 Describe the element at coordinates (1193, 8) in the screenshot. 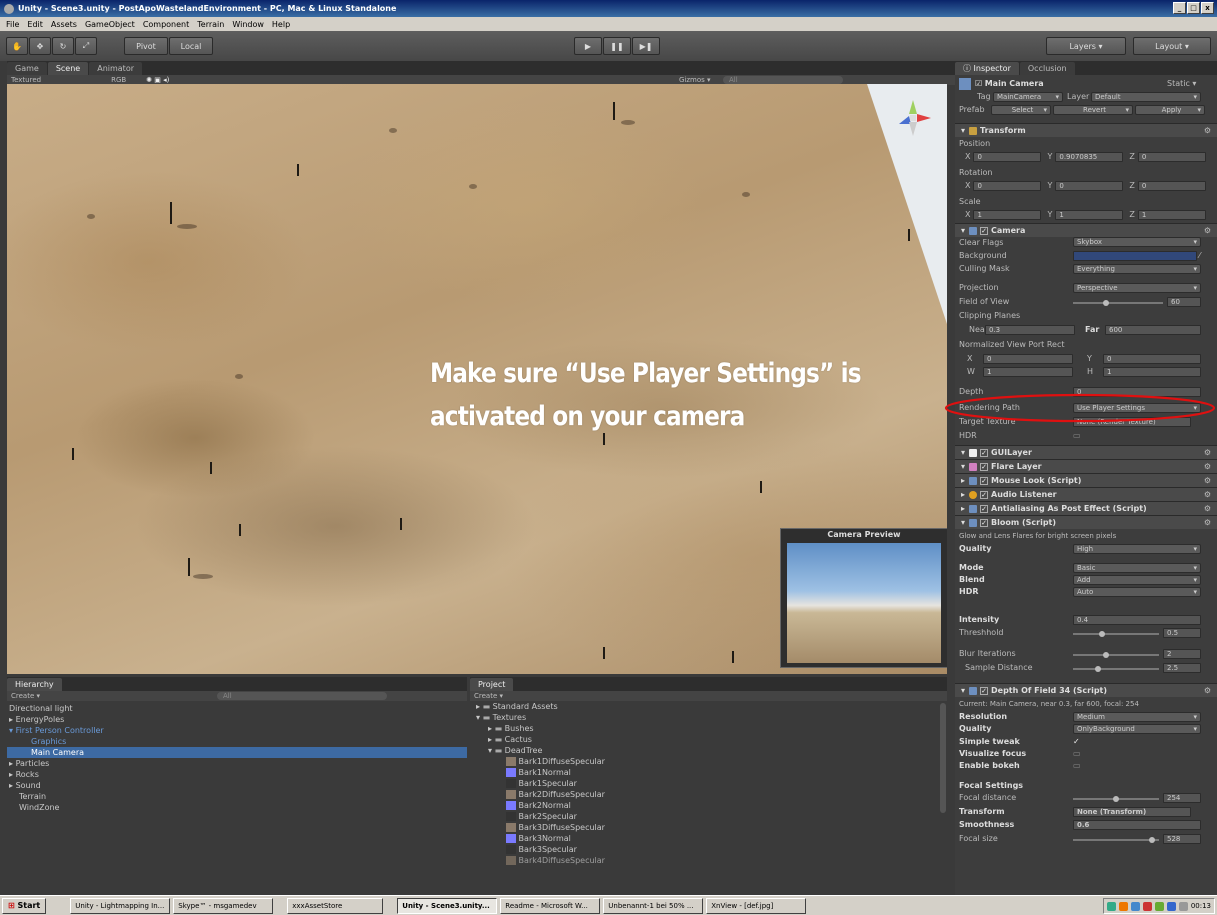

I see `maximize-button: □` at that location.